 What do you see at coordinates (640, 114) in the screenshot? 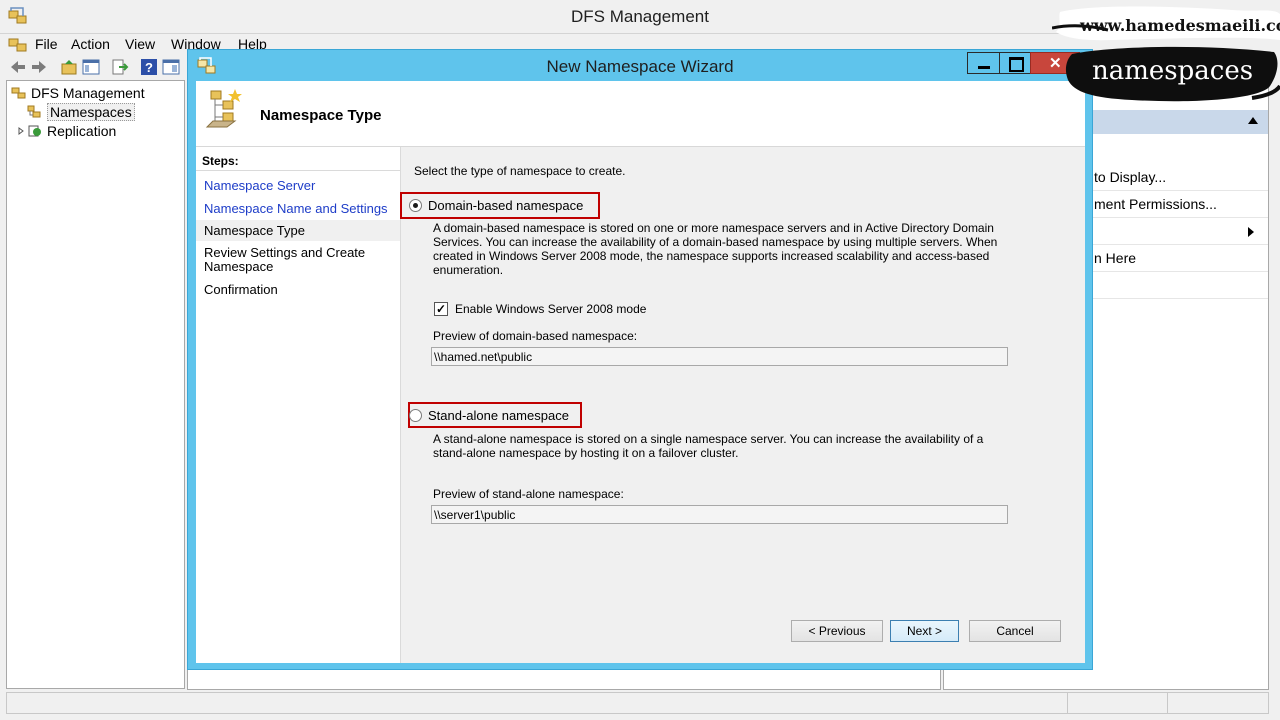
I see `wizard-header: Namespace Type` at bounding box center [640, 114].